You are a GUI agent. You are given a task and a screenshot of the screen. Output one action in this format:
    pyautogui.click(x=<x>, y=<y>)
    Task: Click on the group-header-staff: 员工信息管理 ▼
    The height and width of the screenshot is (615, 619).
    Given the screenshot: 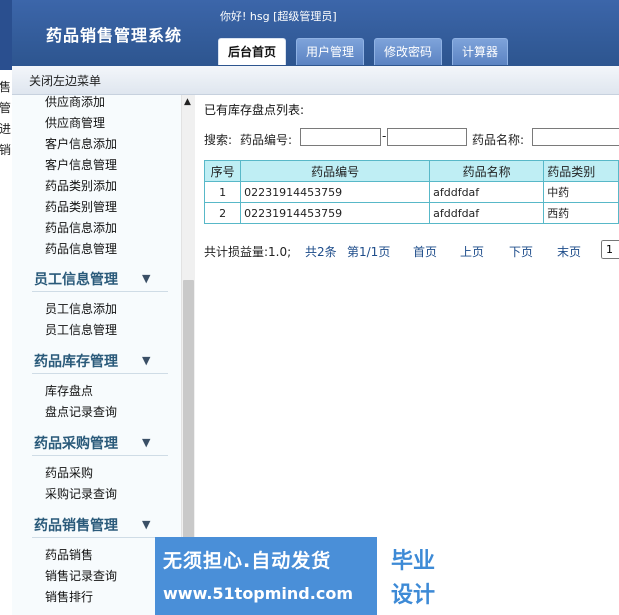 What is the action you would take?
    pyautogui.click(x=99, y=281)
    